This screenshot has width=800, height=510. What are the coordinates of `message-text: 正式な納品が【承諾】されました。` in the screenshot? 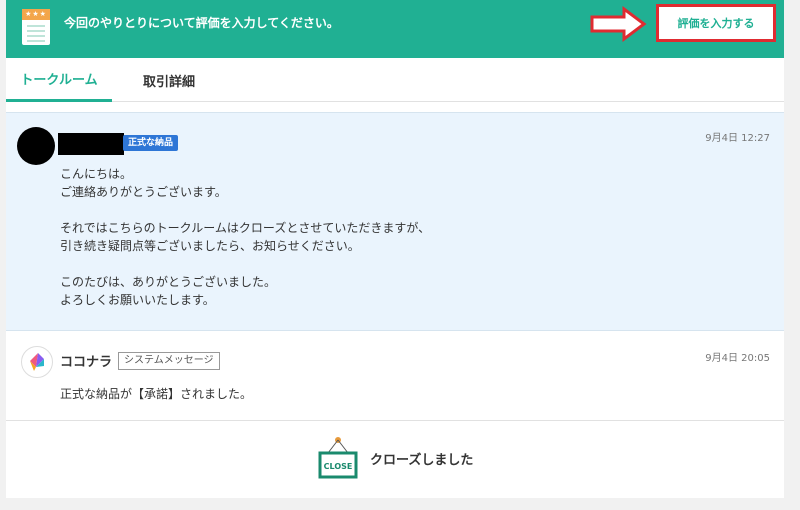 It's located at (156, 394).